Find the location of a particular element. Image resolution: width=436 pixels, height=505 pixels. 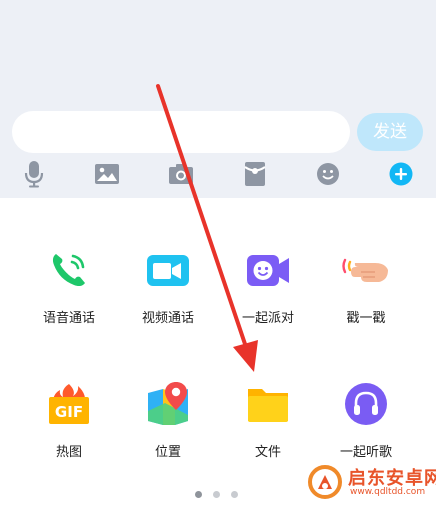

map-pin-icon is located at coordinates (168, 403).